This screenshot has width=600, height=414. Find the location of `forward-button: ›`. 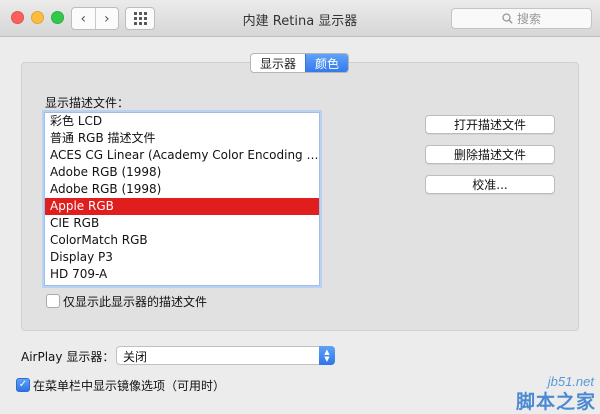

forward-button: › is located at coordinates (106, 18).